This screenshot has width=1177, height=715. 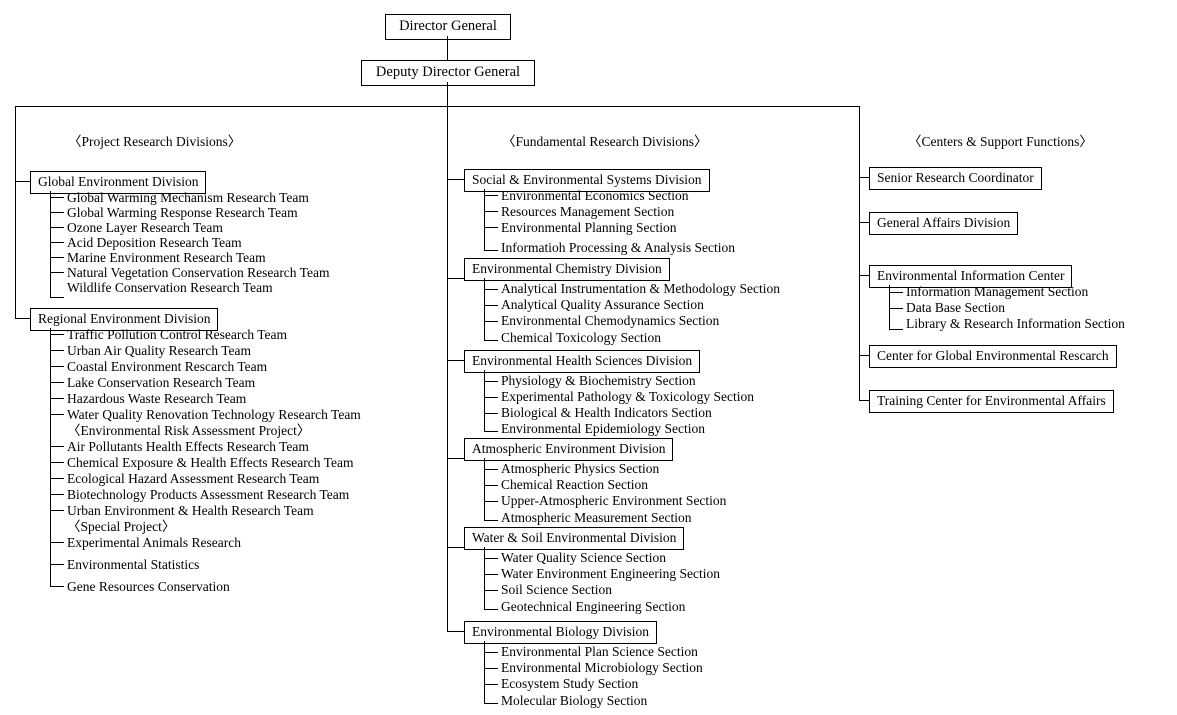 I want to click on list-item: Information Management Section, so click(x=997, y=292).